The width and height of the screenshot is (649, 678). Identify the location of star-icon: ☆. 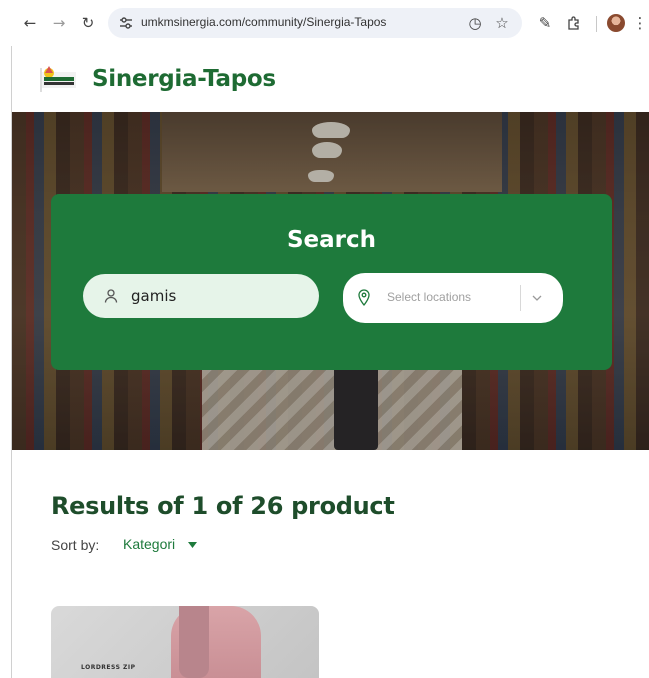
(502, 23).